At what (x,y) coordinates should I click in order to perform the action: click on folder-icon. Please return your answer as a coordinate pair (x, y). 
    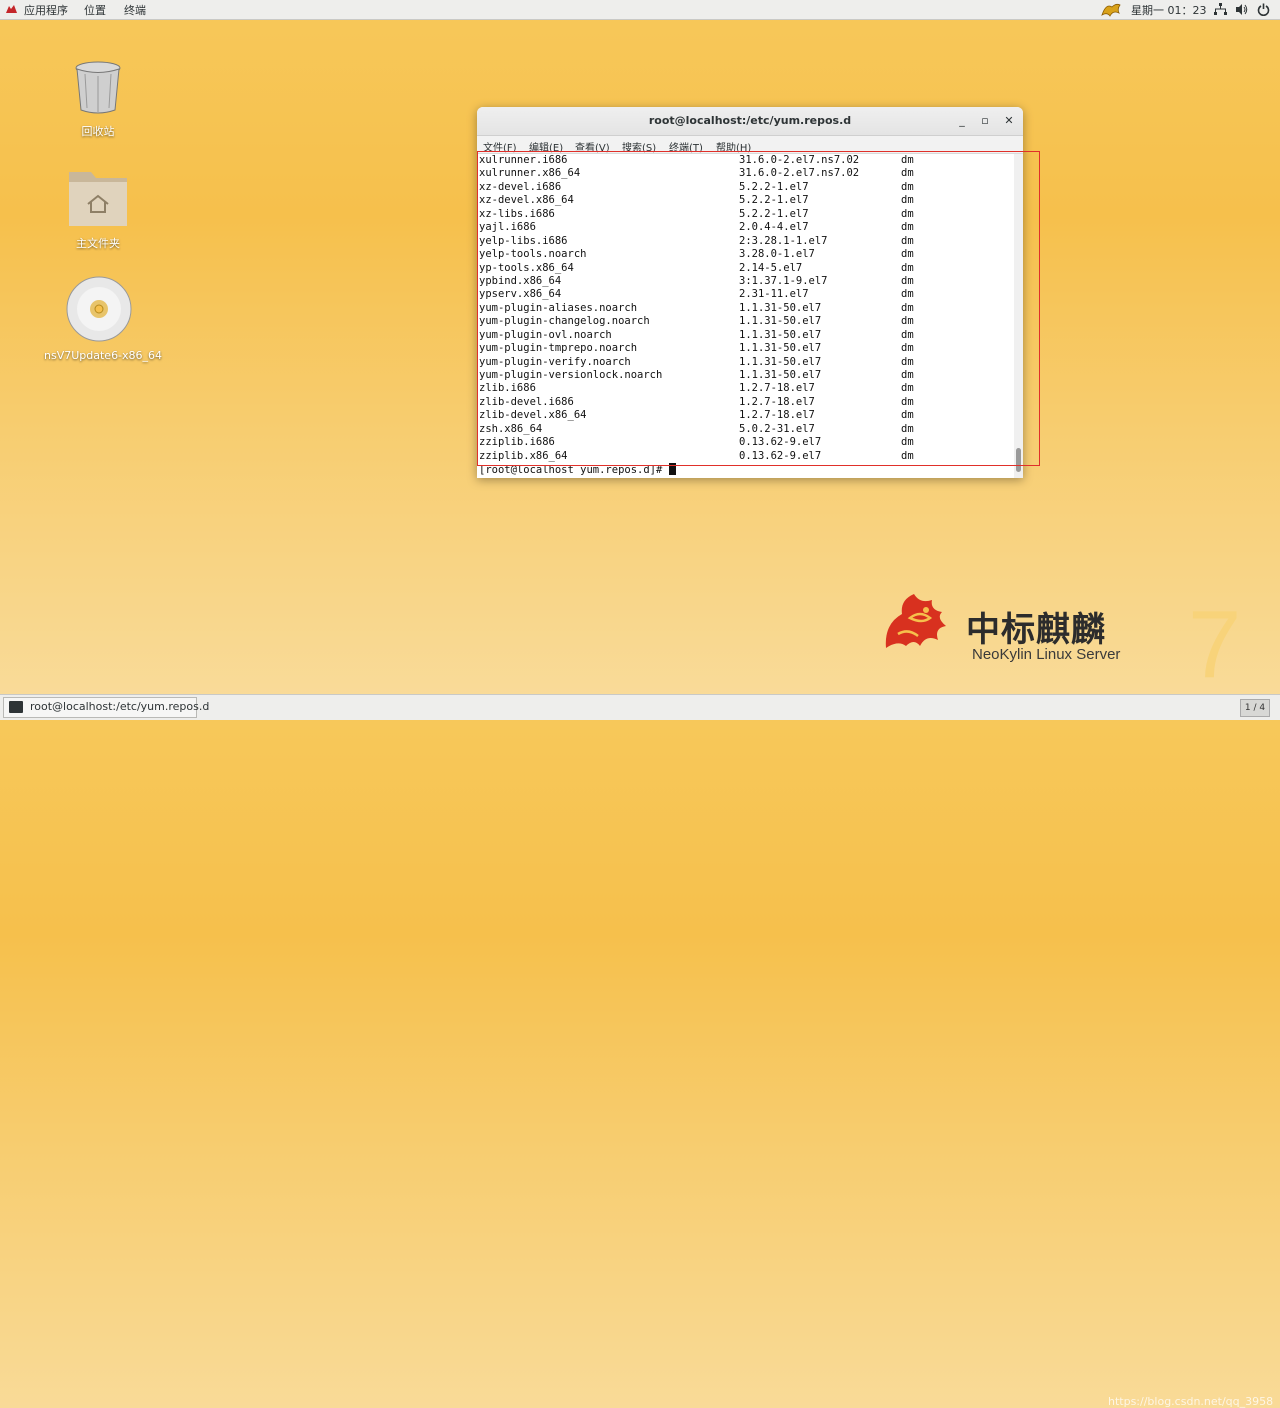
    Looking at the image, I should click on (98, 199).